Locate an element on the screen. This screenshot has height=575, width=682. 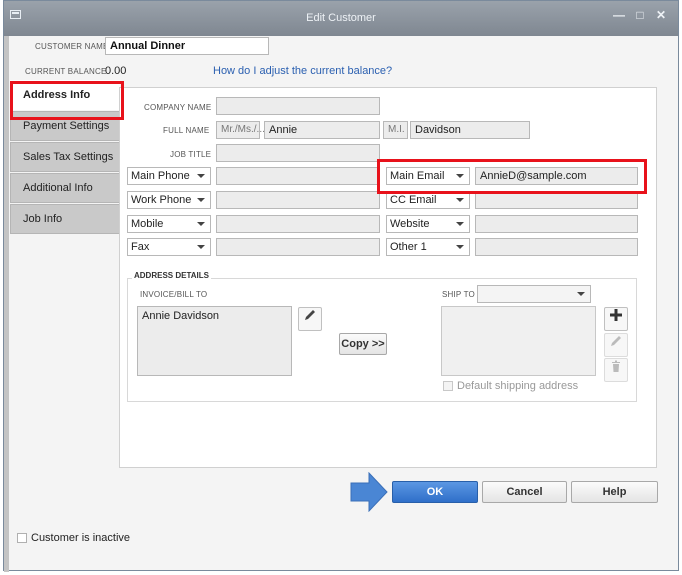
phone-type-select-1: Main Phone is located at coordinates (169, 176).